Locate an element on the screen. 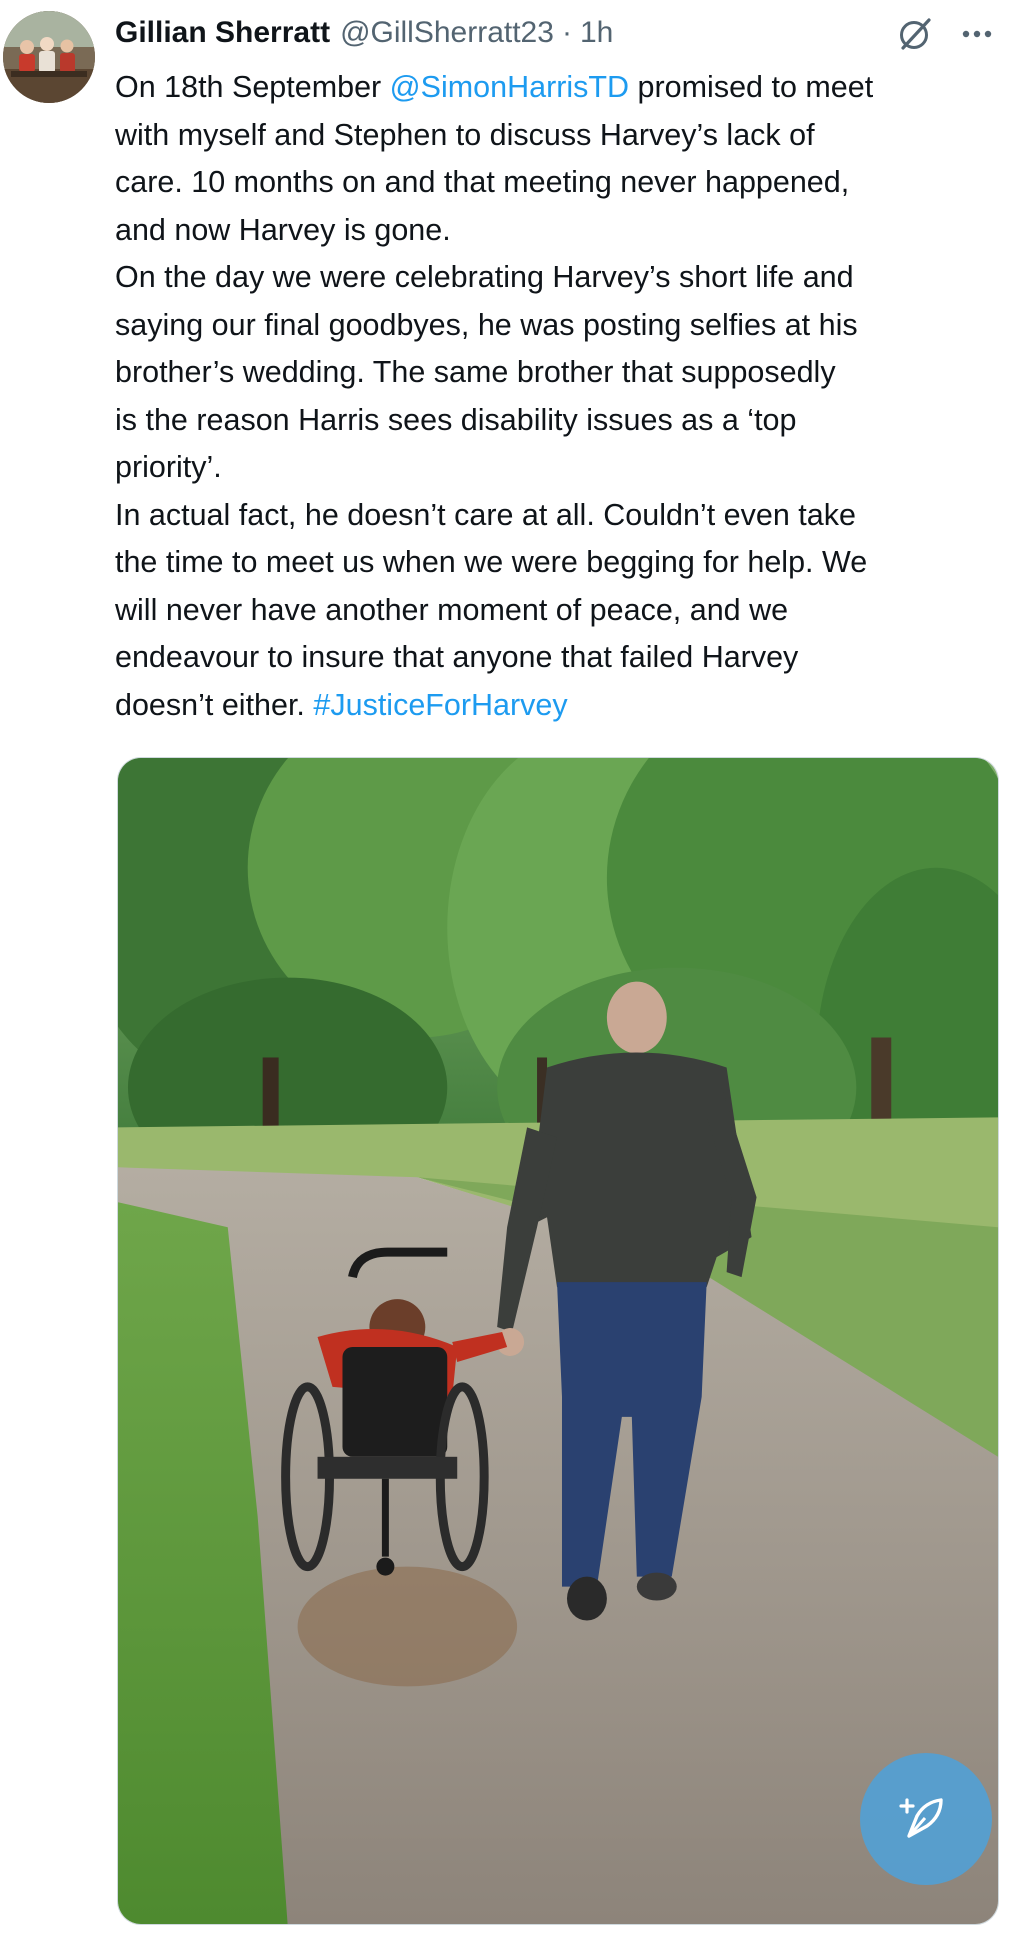 The height and width of the screenshot is (1938, 1017). hashtag-link: #JusticeForHarvey is located at coordinates (440, 705).